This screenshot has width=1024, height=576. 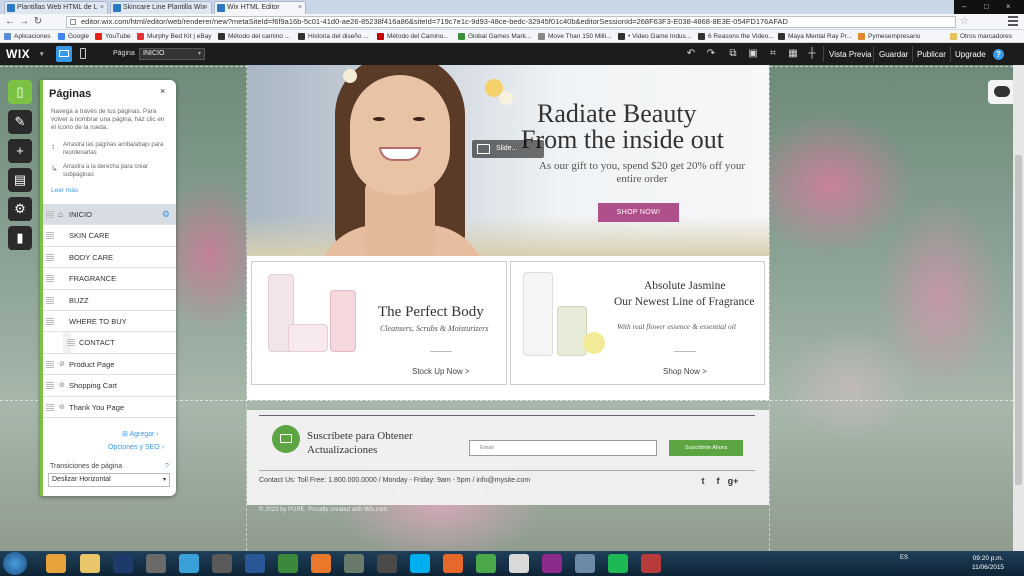 I want to click on taskbar-clock: 09:20 p.m. 11/06/2015, so click(x=988, y=563).